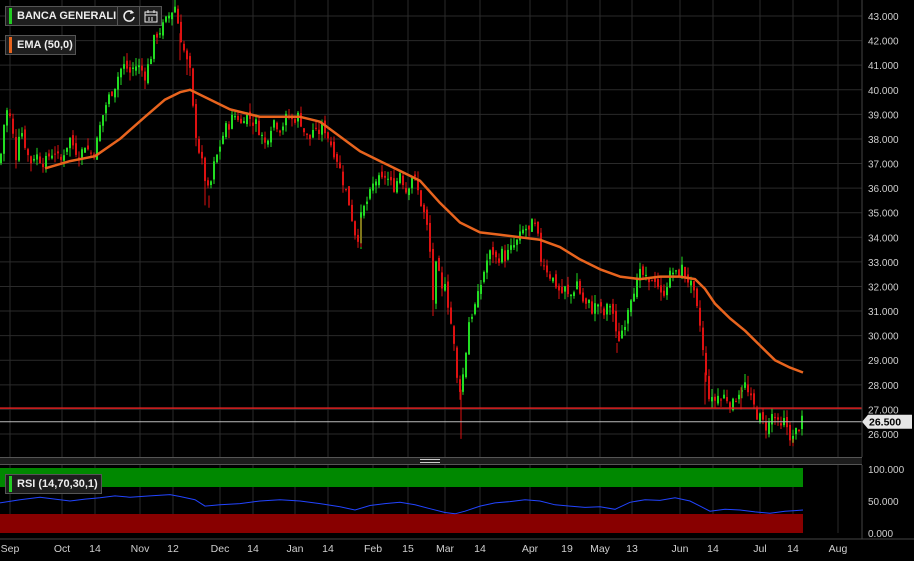  What do you see at coordinates (883, 17) in the screenshot?
I see `price-tick-label: 43.000` at bounding box center [883, 17].